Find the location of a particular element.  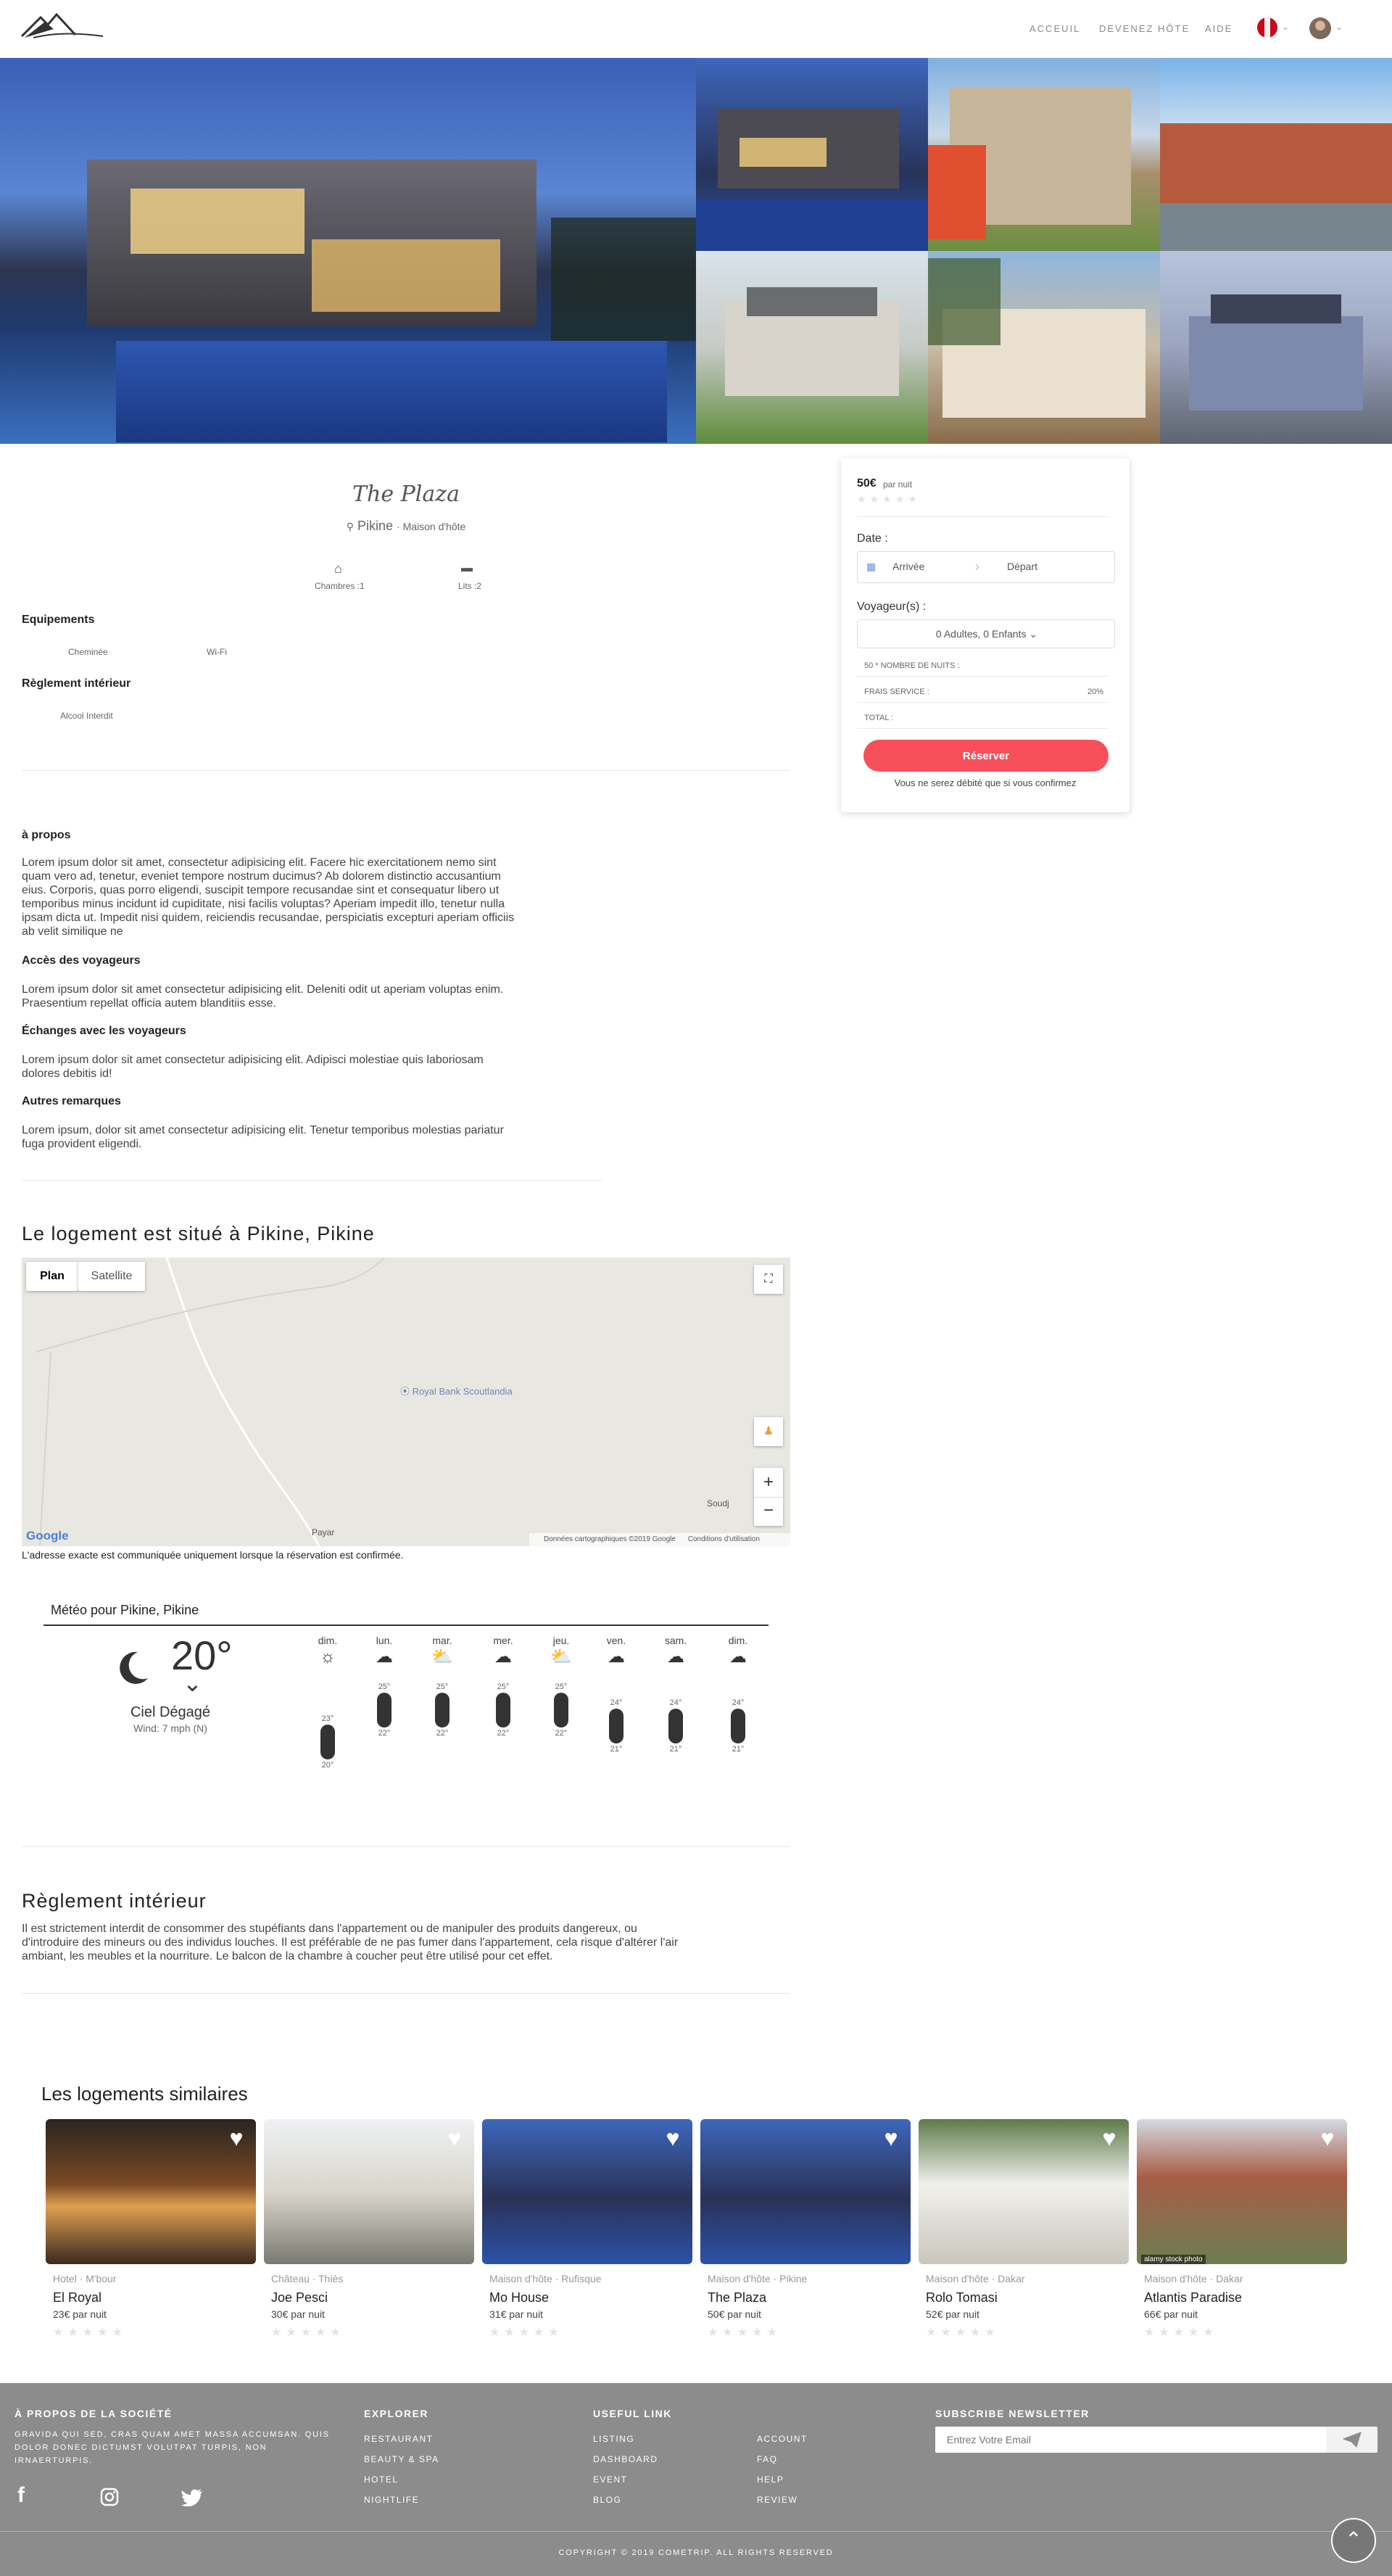

listing-card: ♥ Hotel · M'bour El Royal 23€ par nuit ★★★★★ is located at coordinates (151, 2231).